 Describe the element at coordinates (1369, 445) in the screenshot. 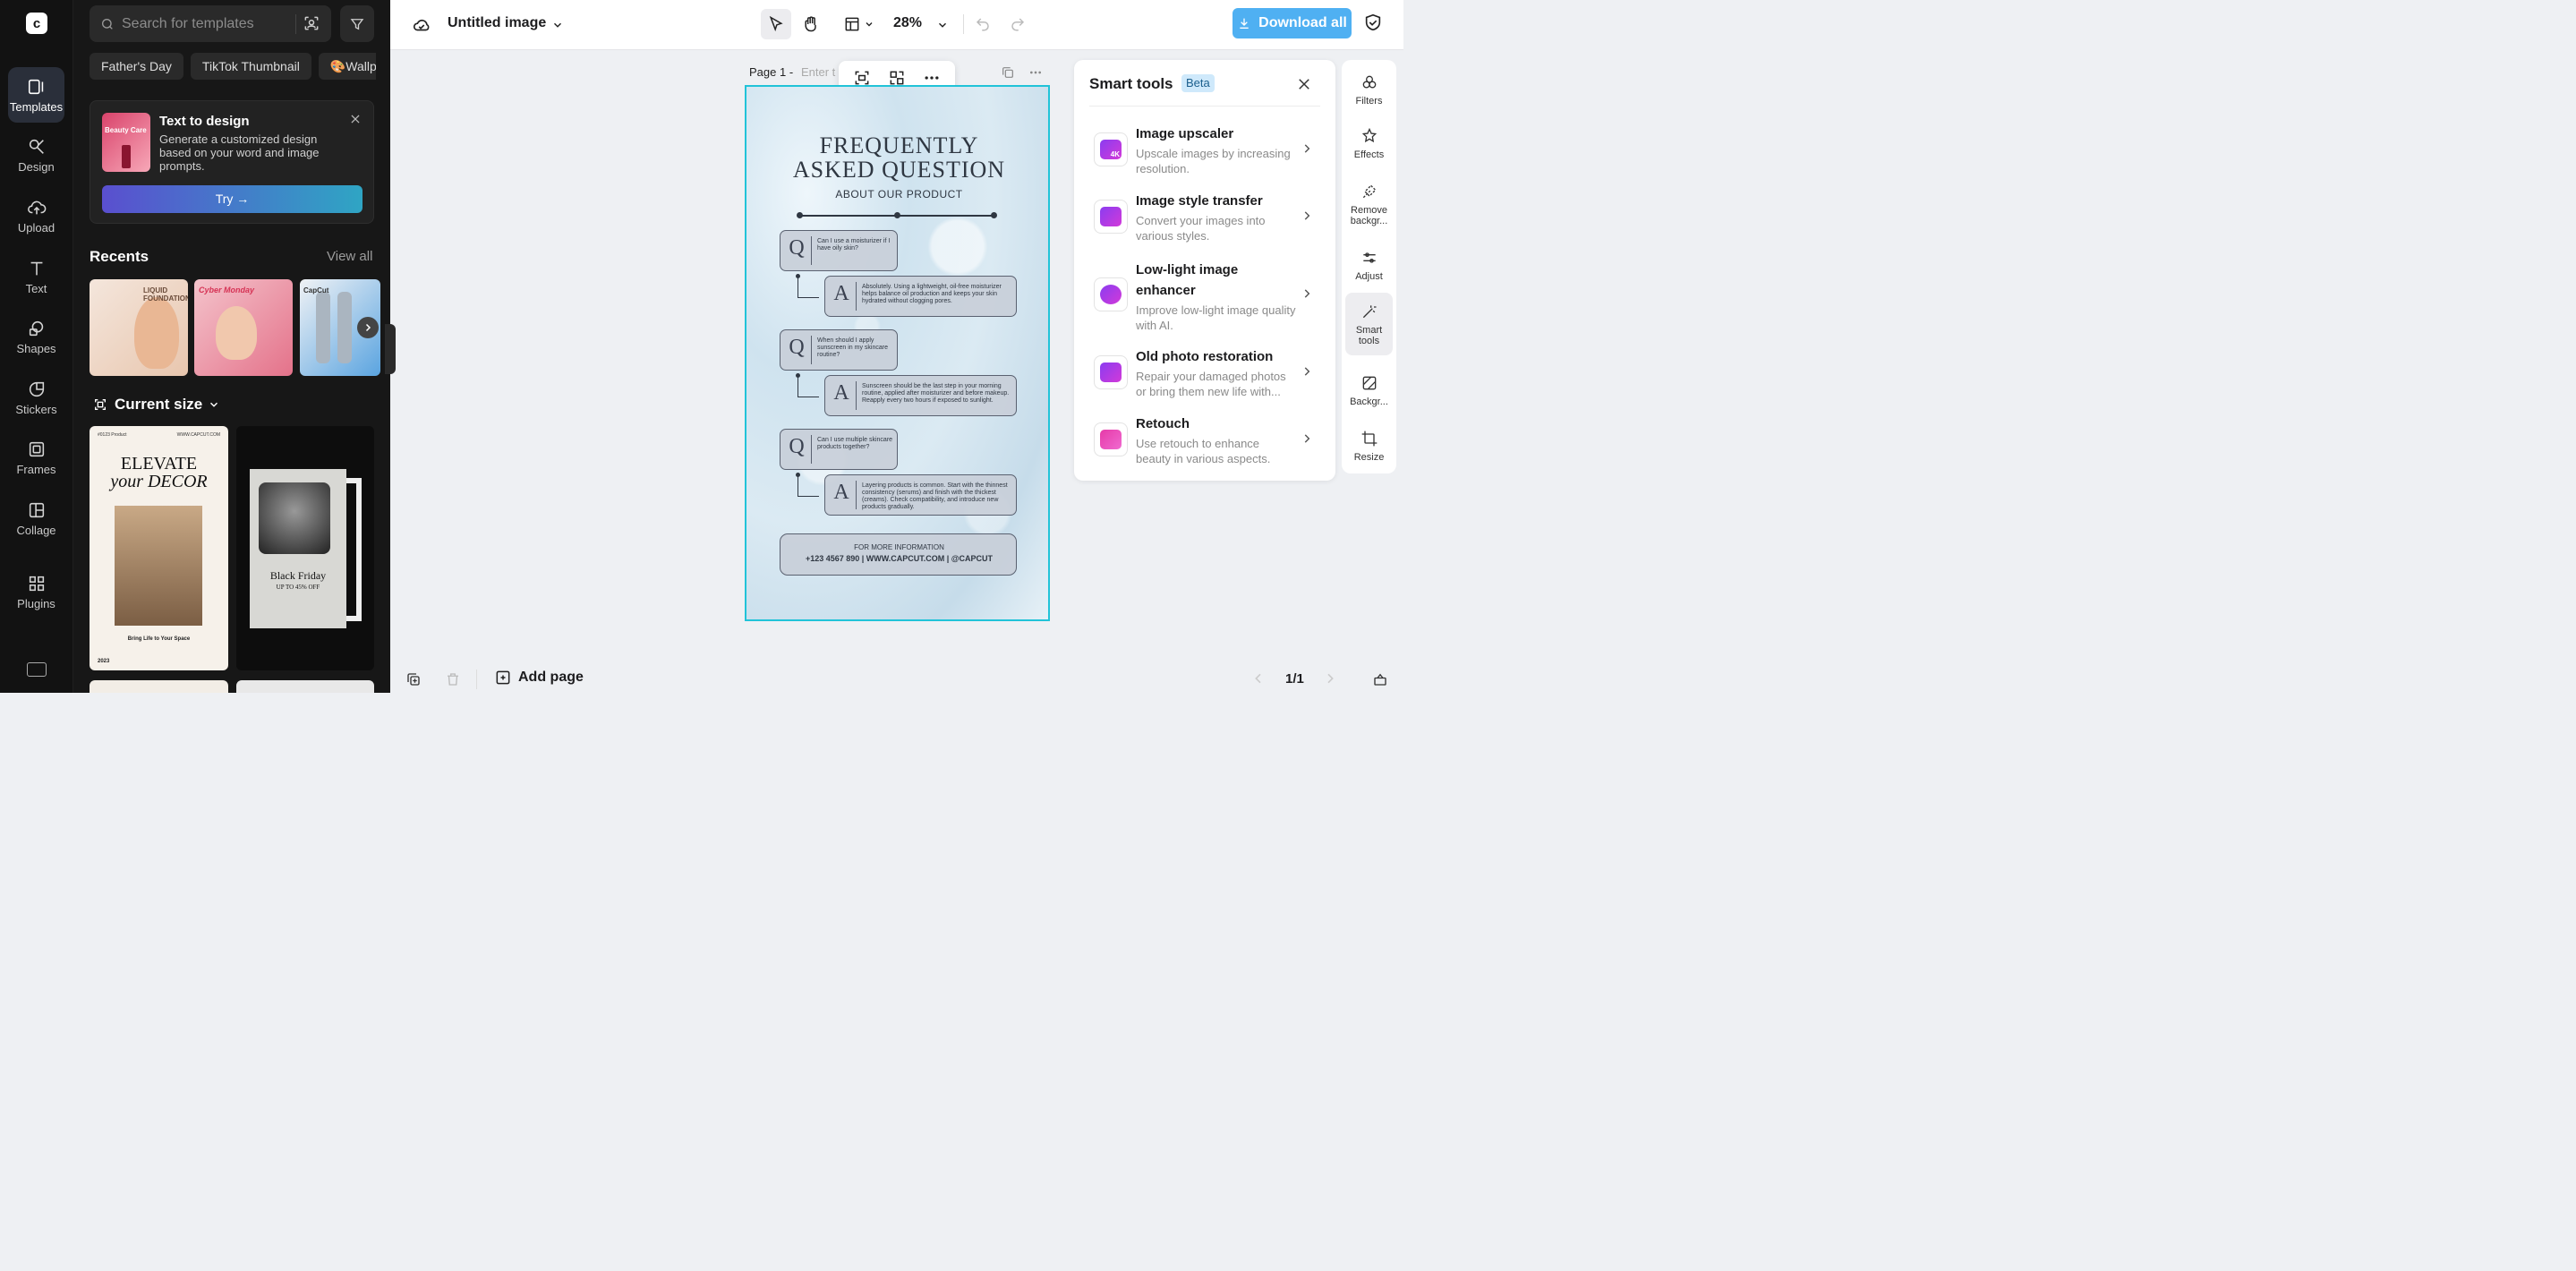

I see `rail-item-resize: Resize` at that location.